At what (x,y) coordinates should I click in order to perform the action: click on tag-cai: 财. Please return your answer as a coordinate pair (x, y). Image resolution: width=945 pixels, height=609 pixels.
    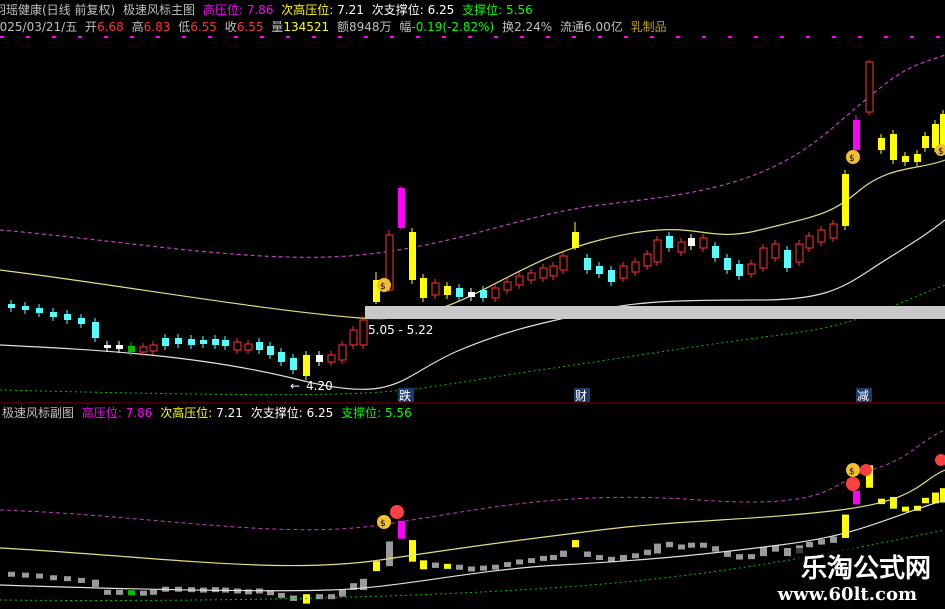
    Looking at the image, I should click on (582, 395).